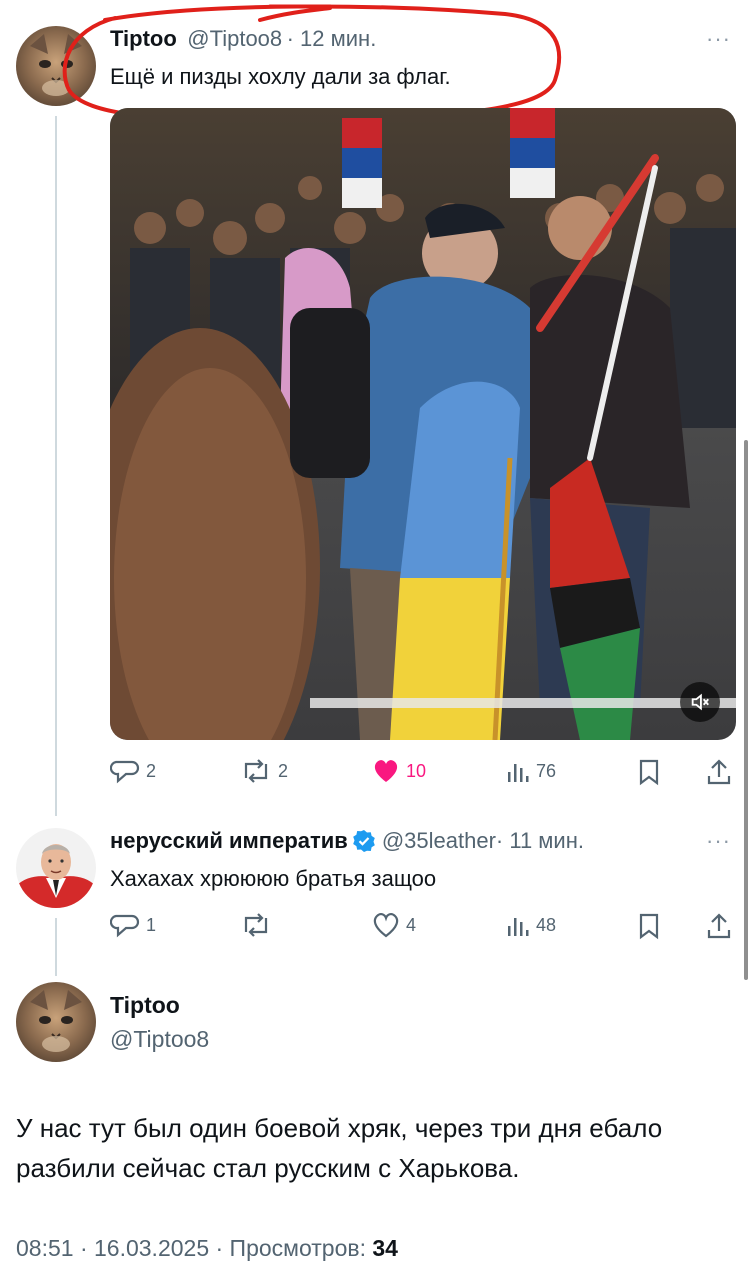 The image size is (752, 1280). What do you see at coordinates (718, 841) in the screenshot?
I see `tweet2-more-button: ···` at bounding box center [718, 841].